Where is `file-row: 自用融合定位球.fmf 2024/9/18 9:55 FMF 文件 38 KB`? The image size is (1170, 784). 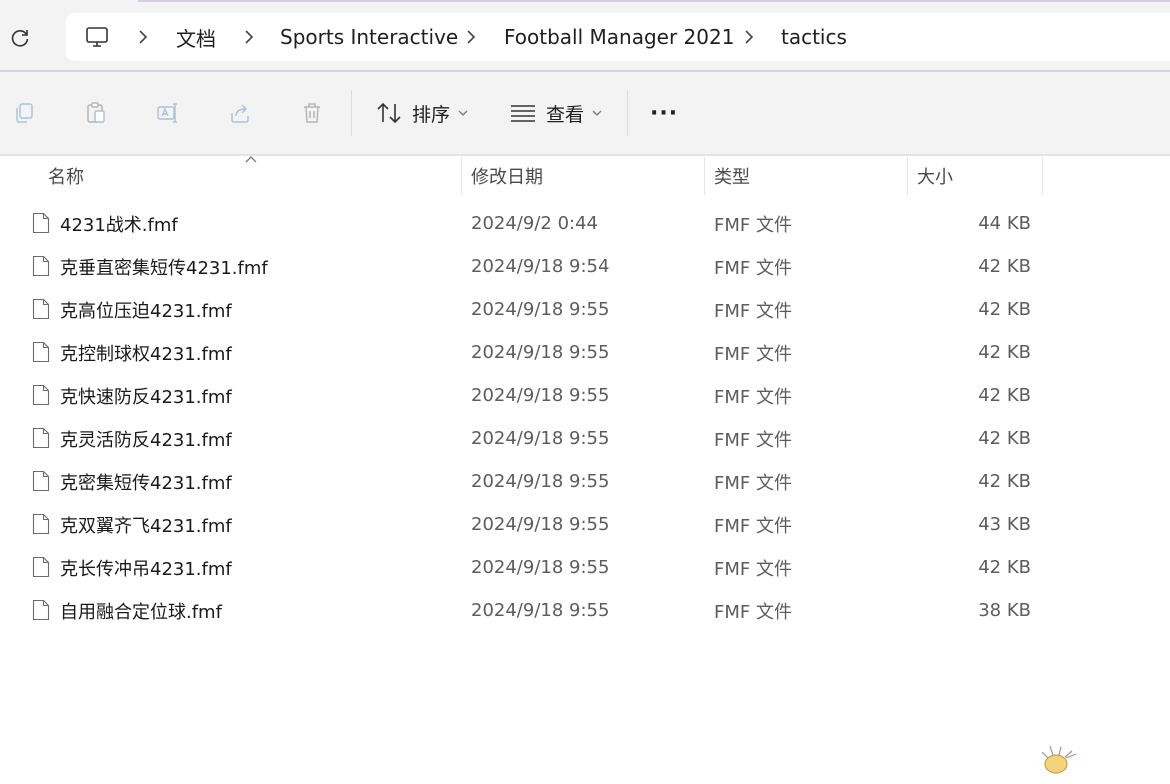
file-row: 自用融合定位球.fmf 2024/9/18 9:55 FMF 文件 38 KB is located at coordinates (585, 610).